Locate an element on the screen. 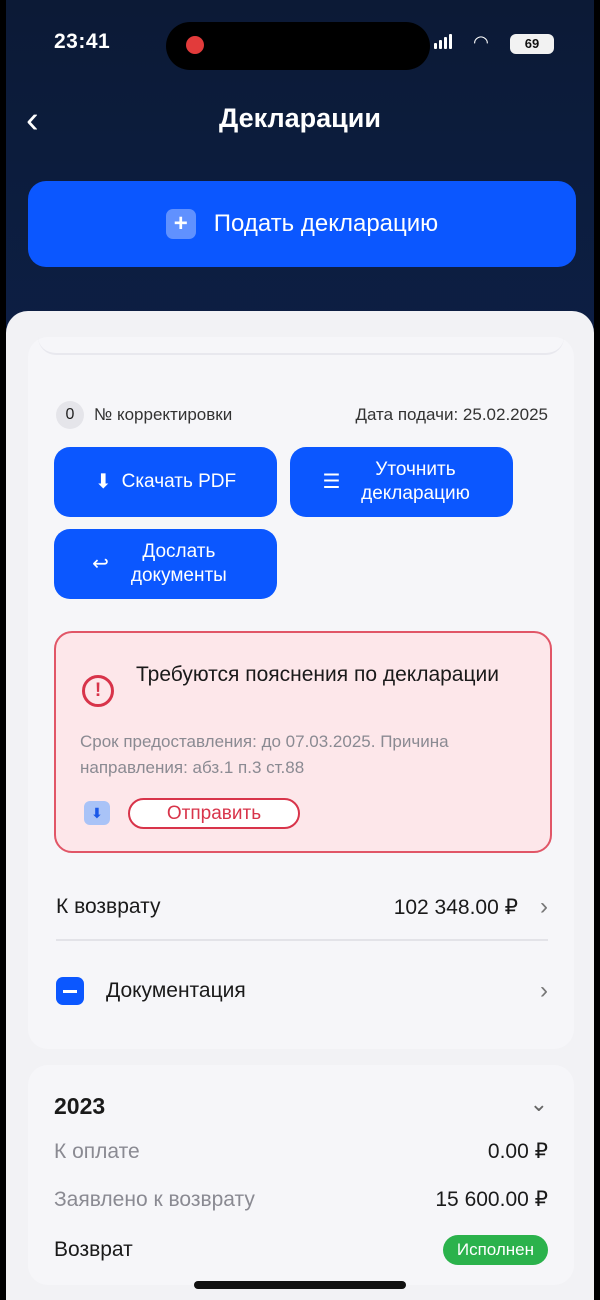  page-title: Декларации is located at coordinates (300, 118).